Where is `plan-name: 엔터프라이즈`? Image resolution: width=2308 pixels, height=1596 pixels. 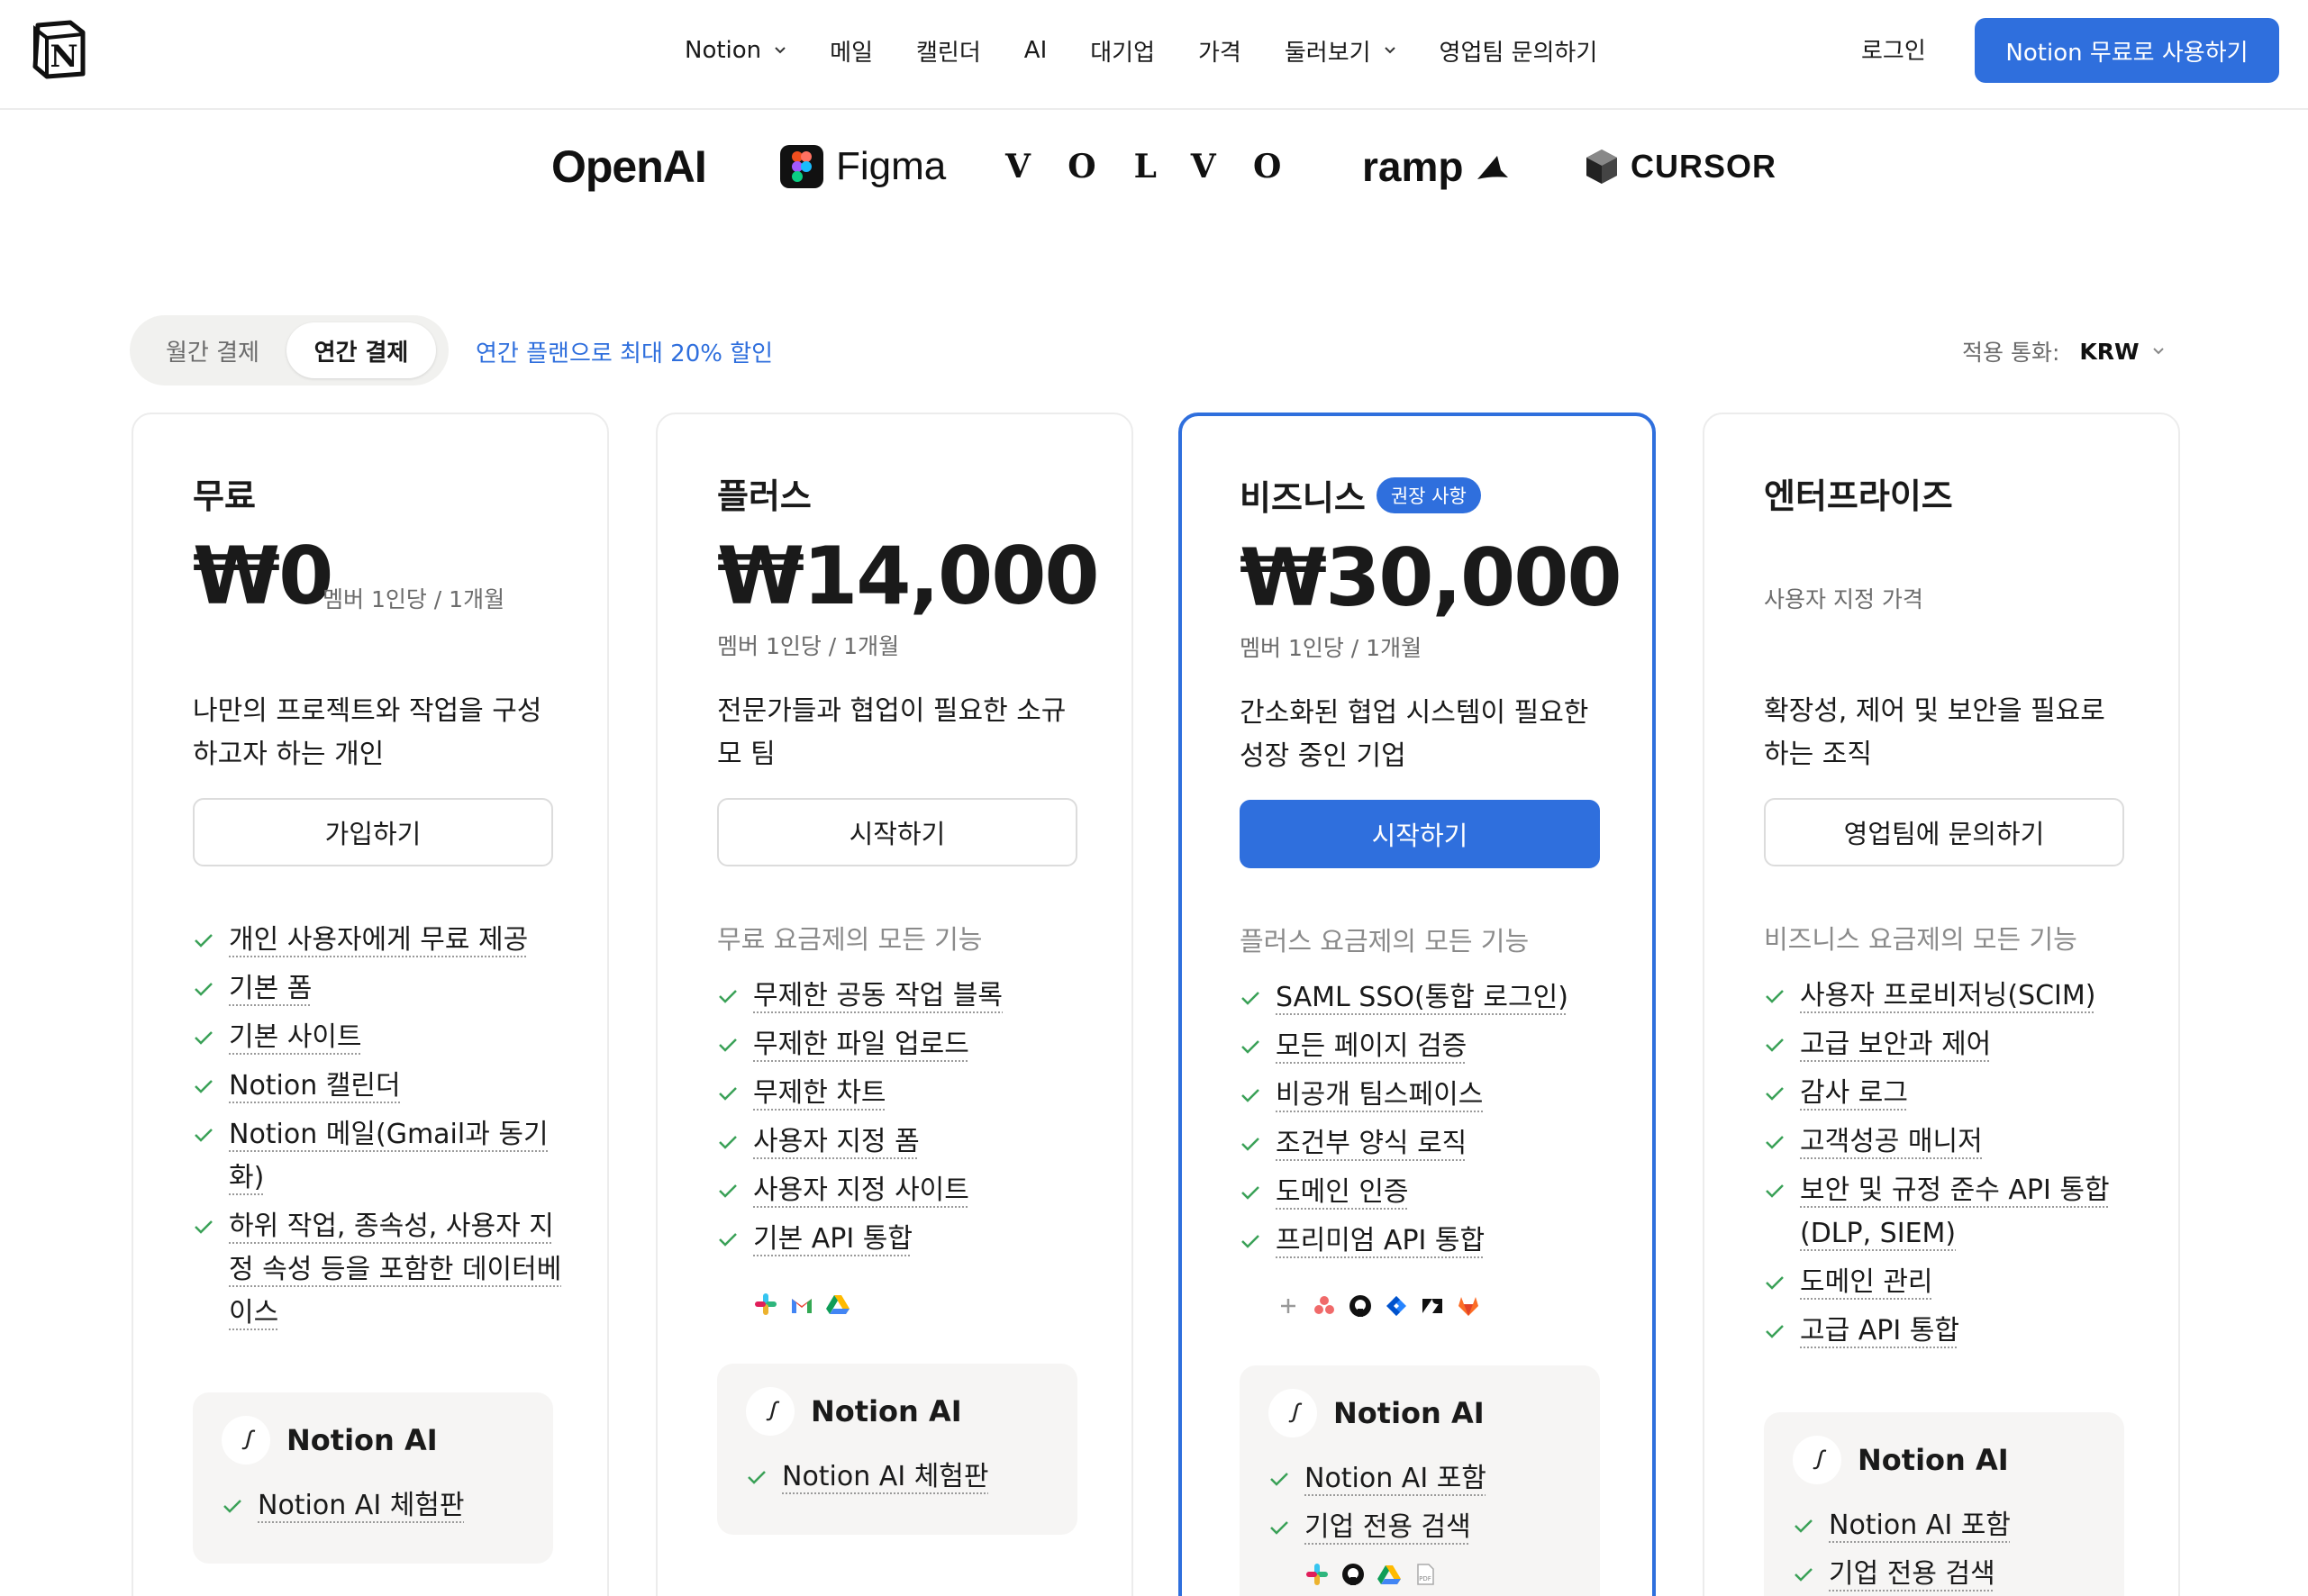
plan-name: 엔터프라이즈 is located at coordinates (1859, 496).